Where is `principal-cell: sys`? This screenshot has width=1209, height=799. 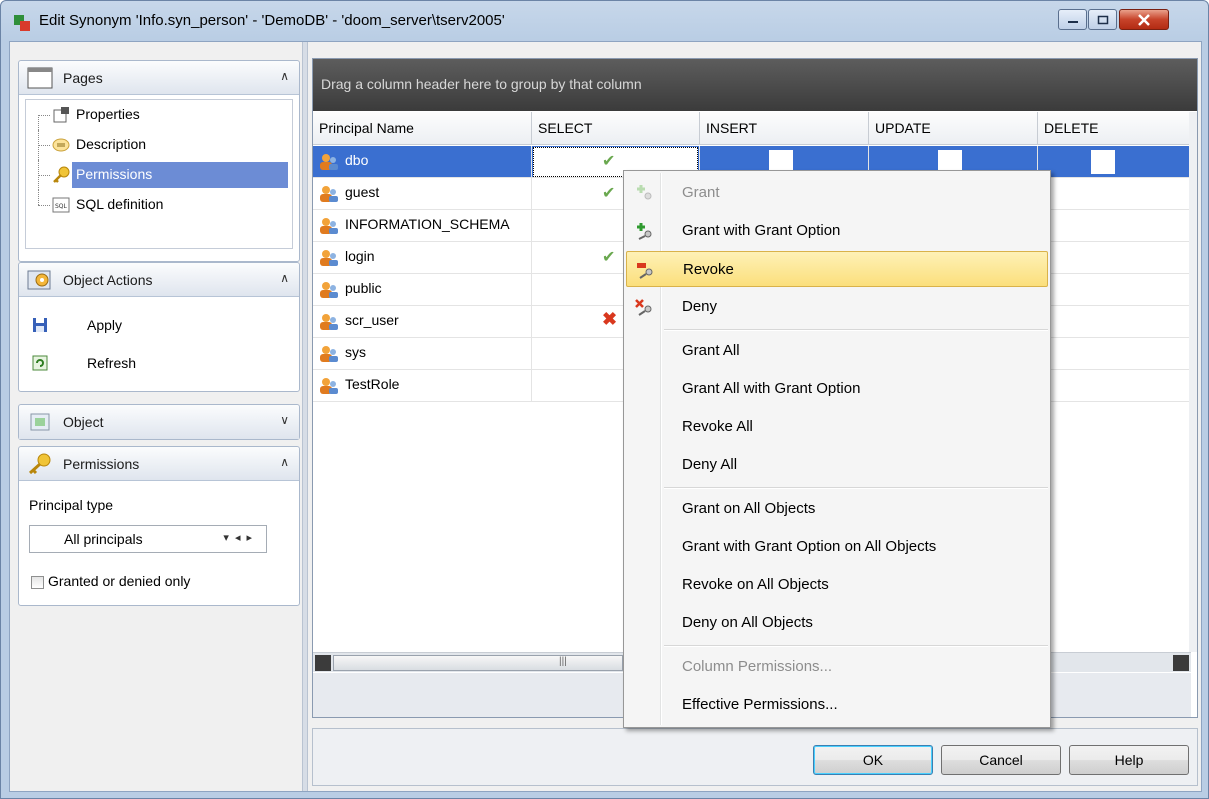 principal-cell: sys is located at coordinates (422, 354).